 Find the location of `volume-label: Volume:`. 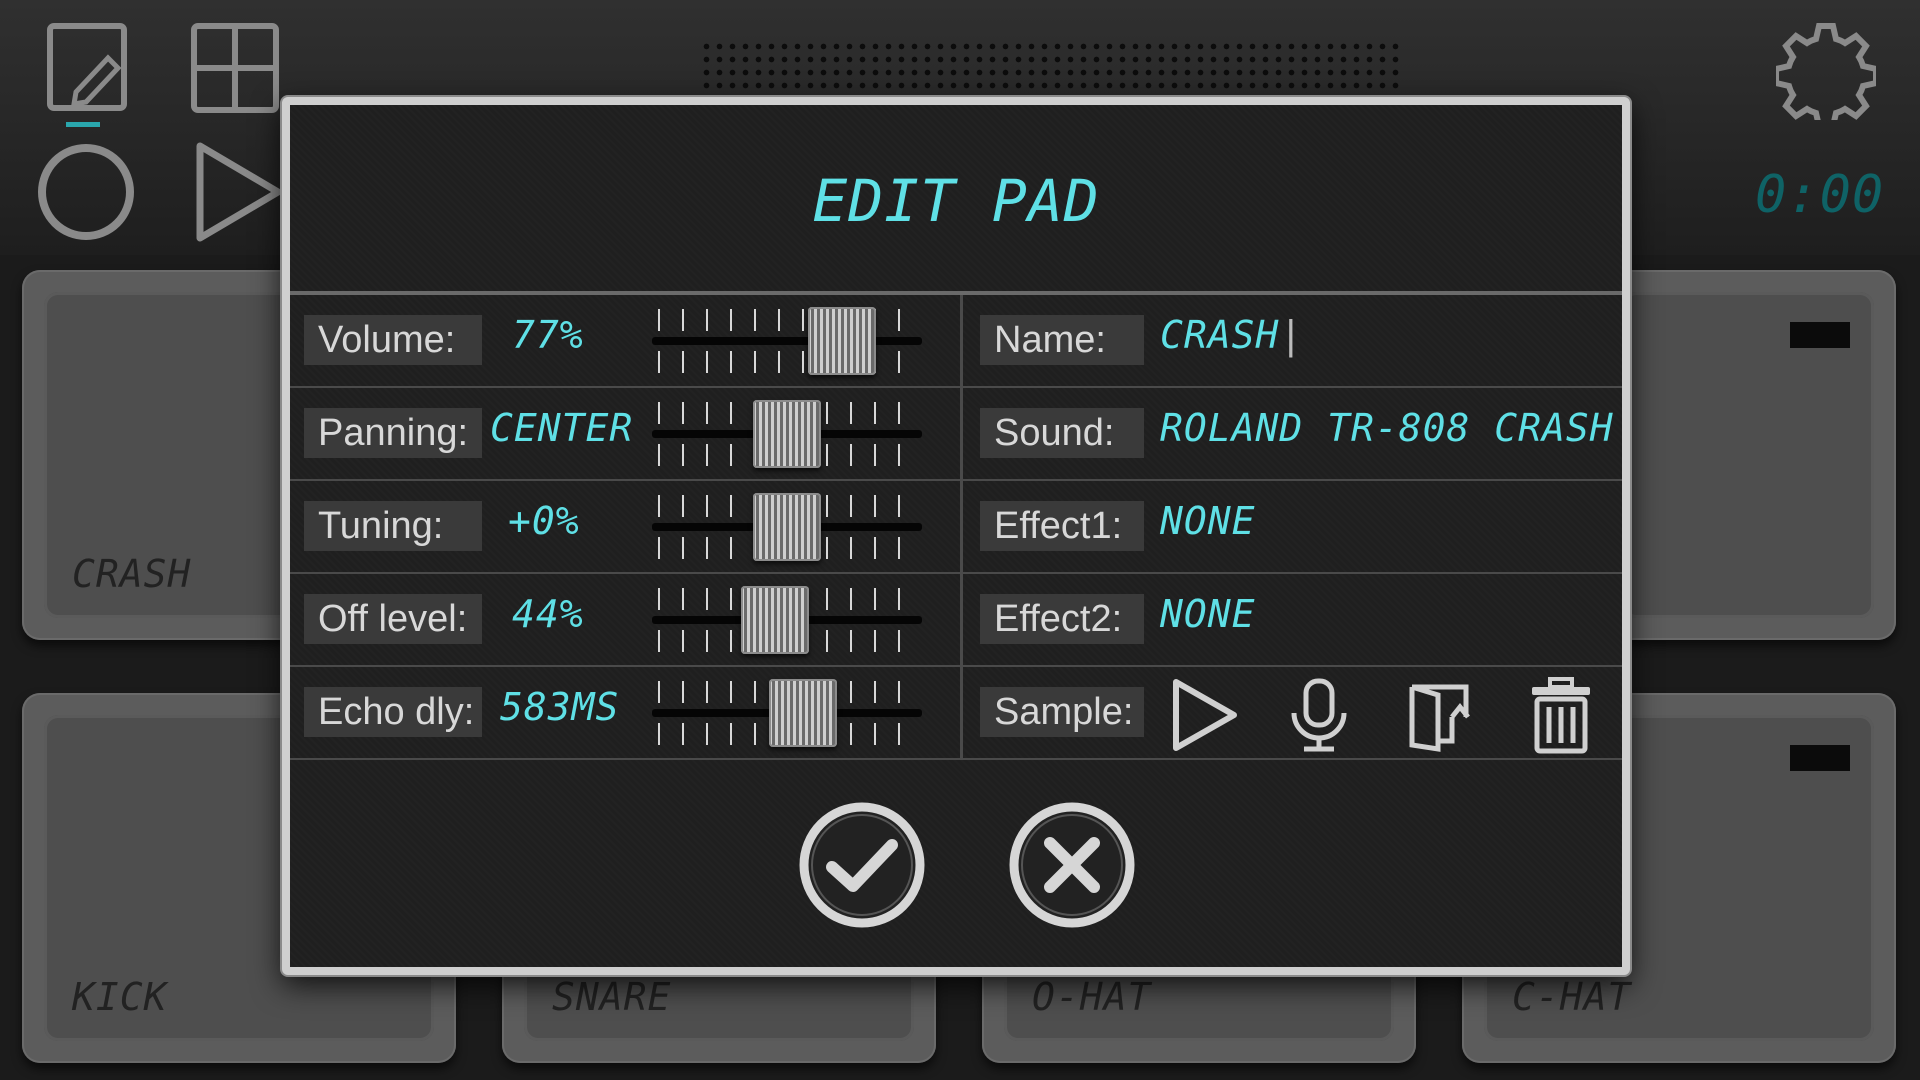

volume-label: Volume: is located at coordinates (393, 340).